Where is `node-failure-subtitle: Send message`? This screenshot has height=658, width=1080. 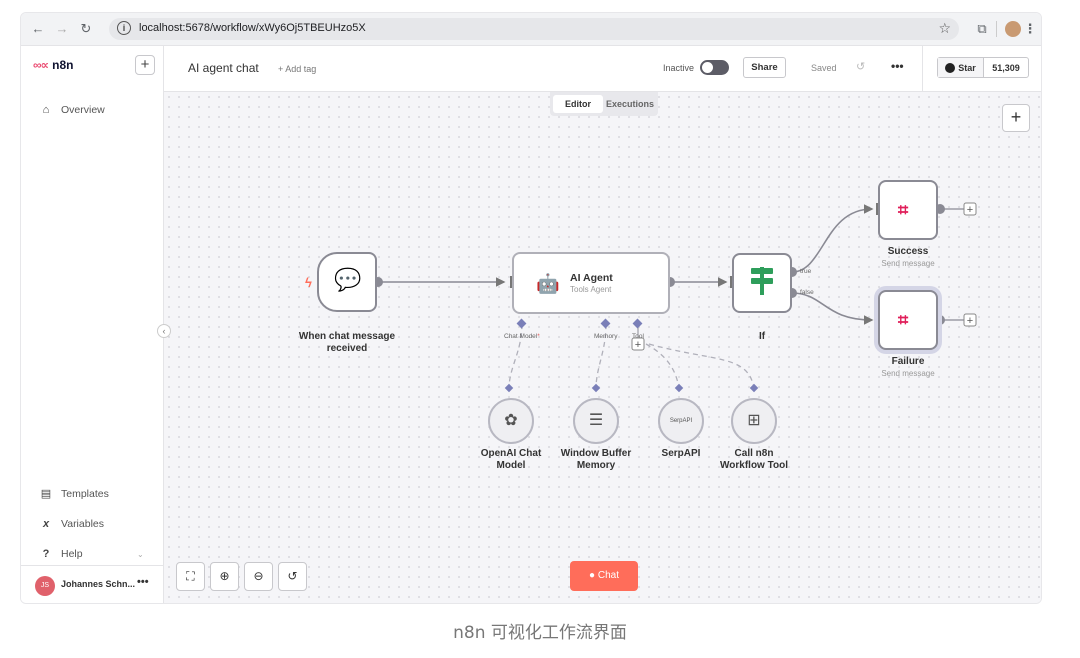
node-failure-subtitle: Send message is located at coordinates (908, 373).